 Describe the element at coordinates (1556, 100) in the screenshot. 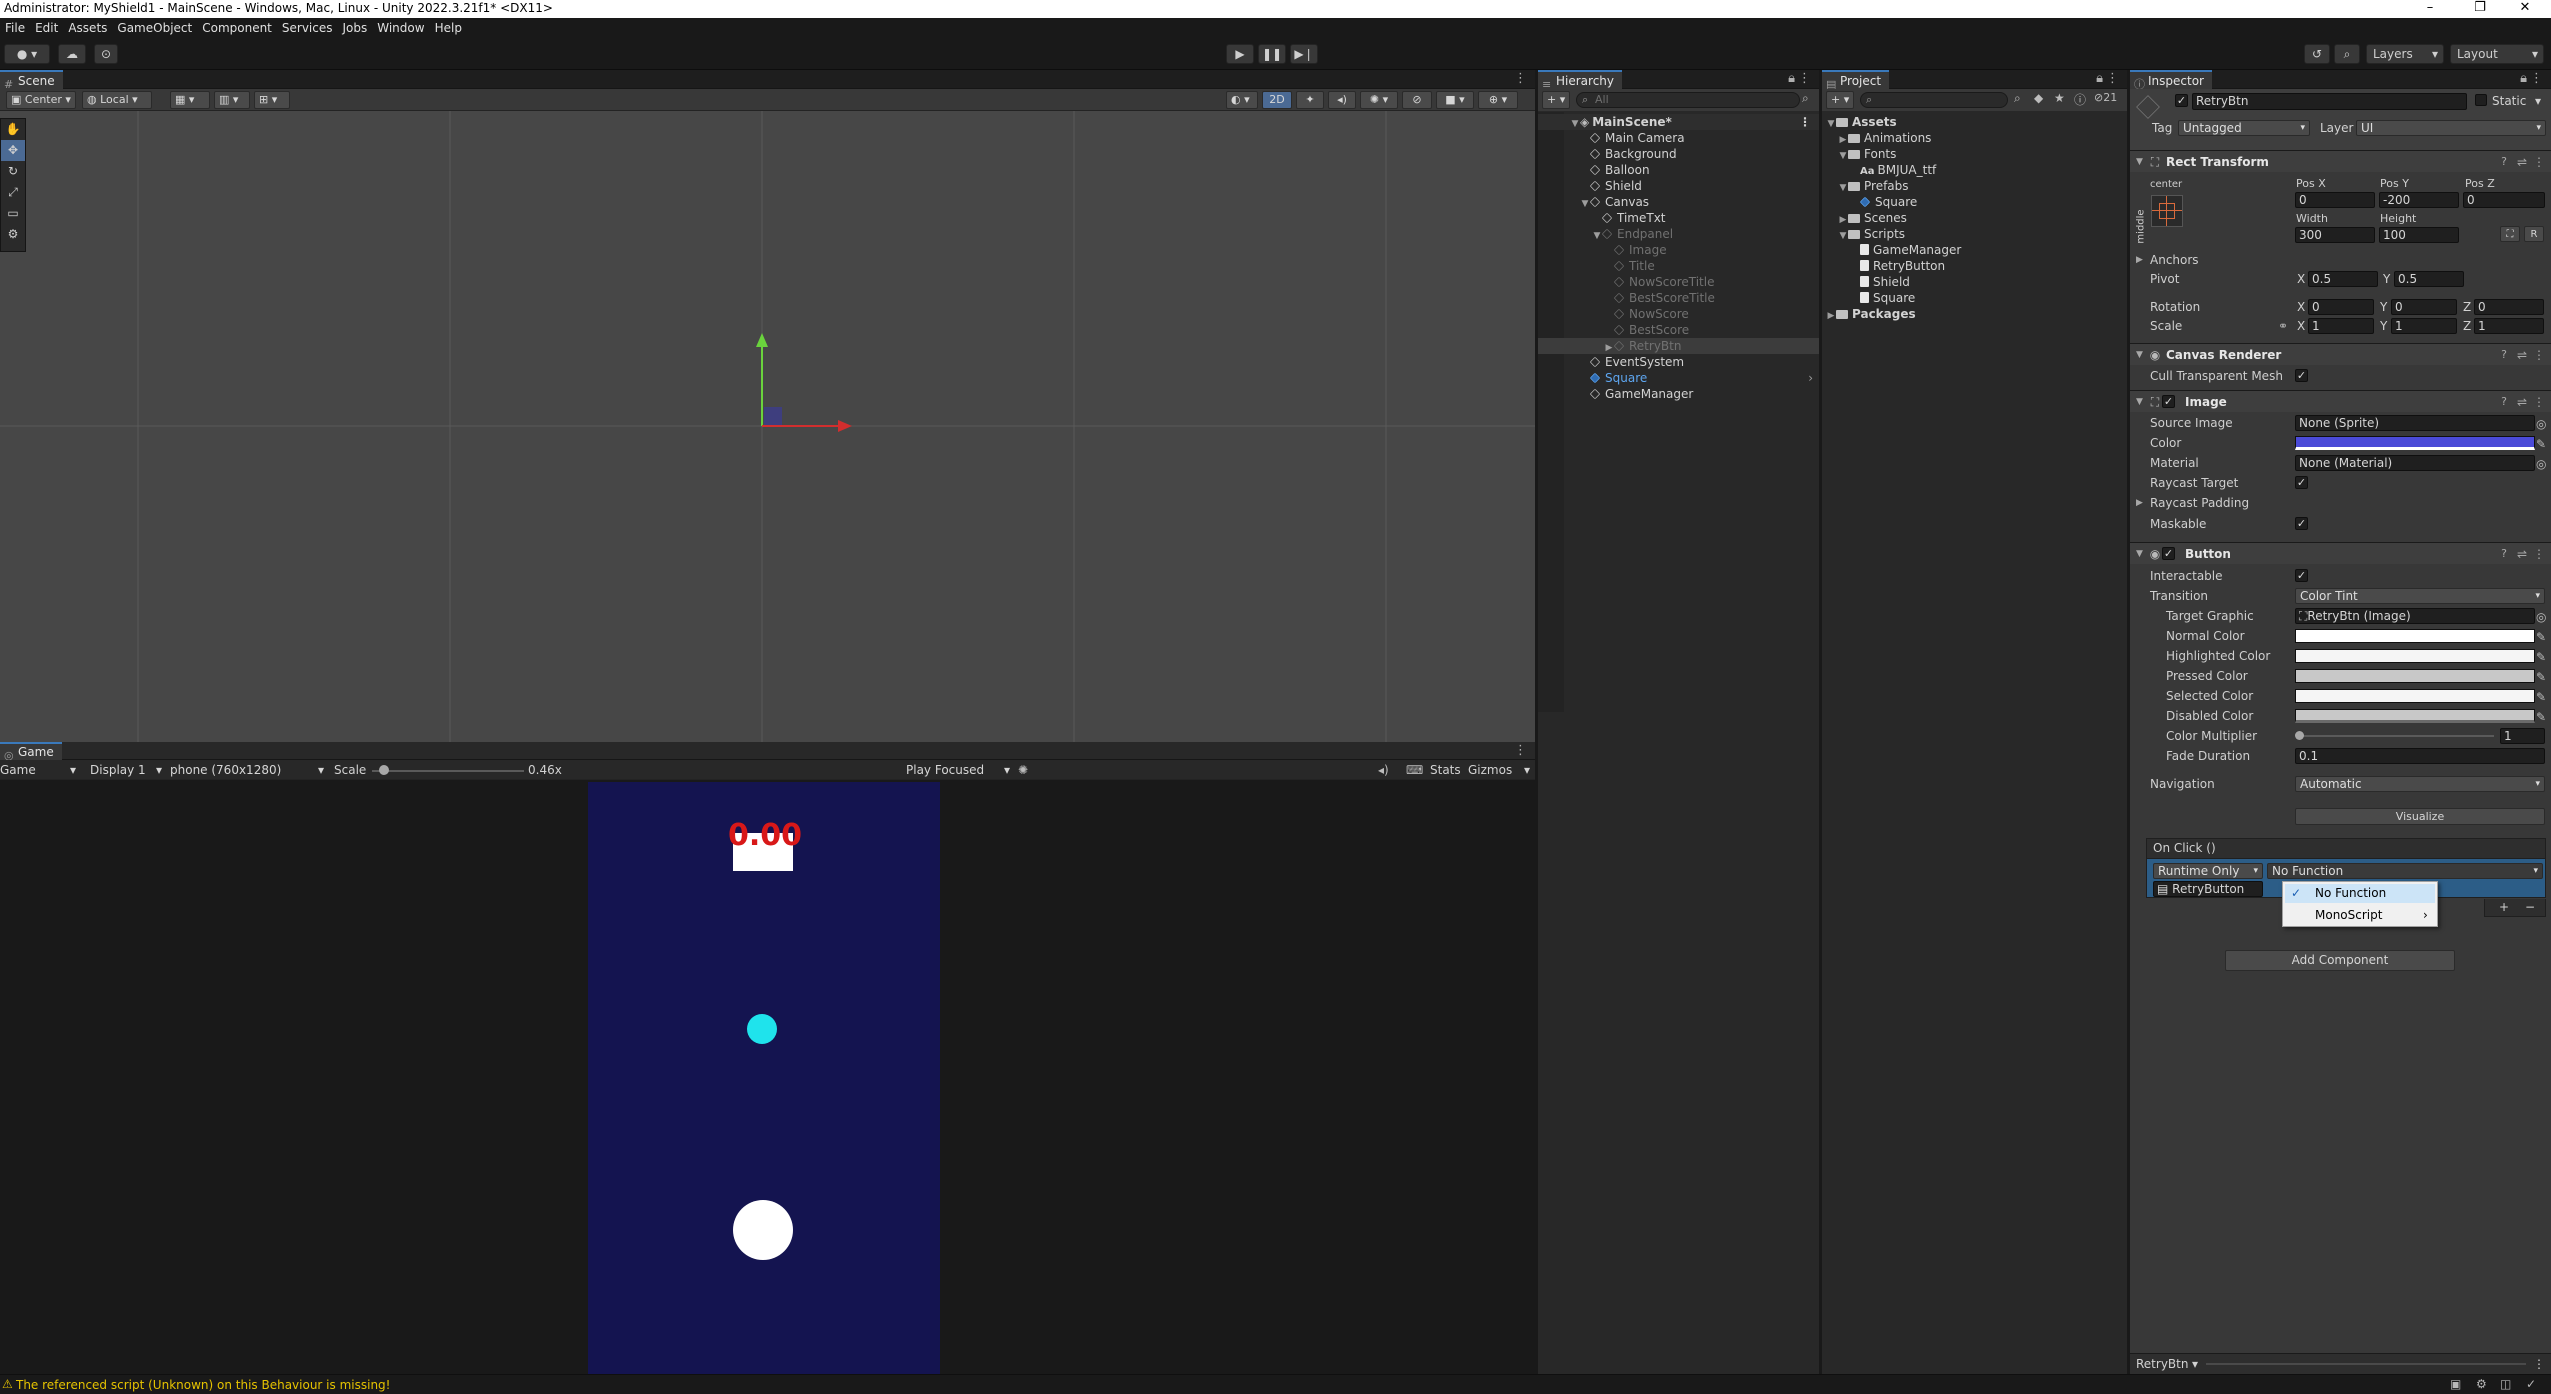

I see `create-dropdown: + ▾` at that location.